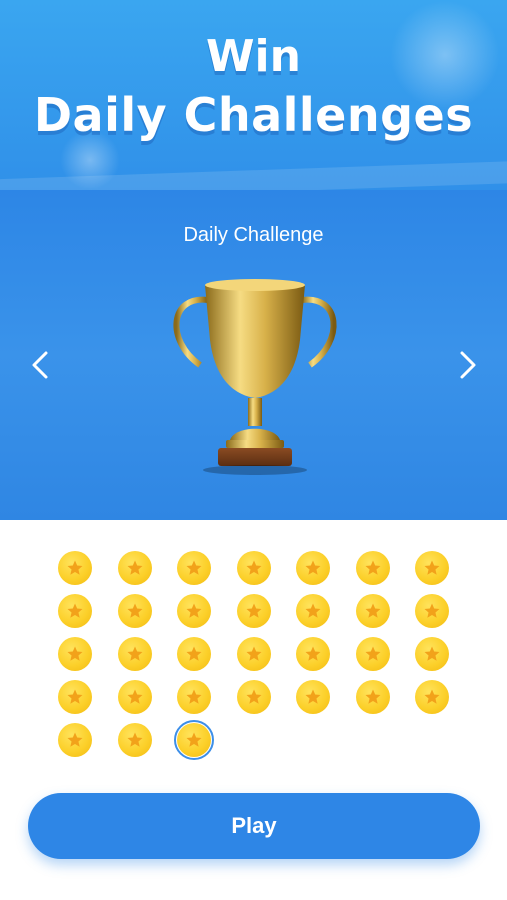 The image size is (507, 900). What do you see at coordinates (254, 826) in the screenshot?
I see `play-button: Play` at bounding box center [254, 826].